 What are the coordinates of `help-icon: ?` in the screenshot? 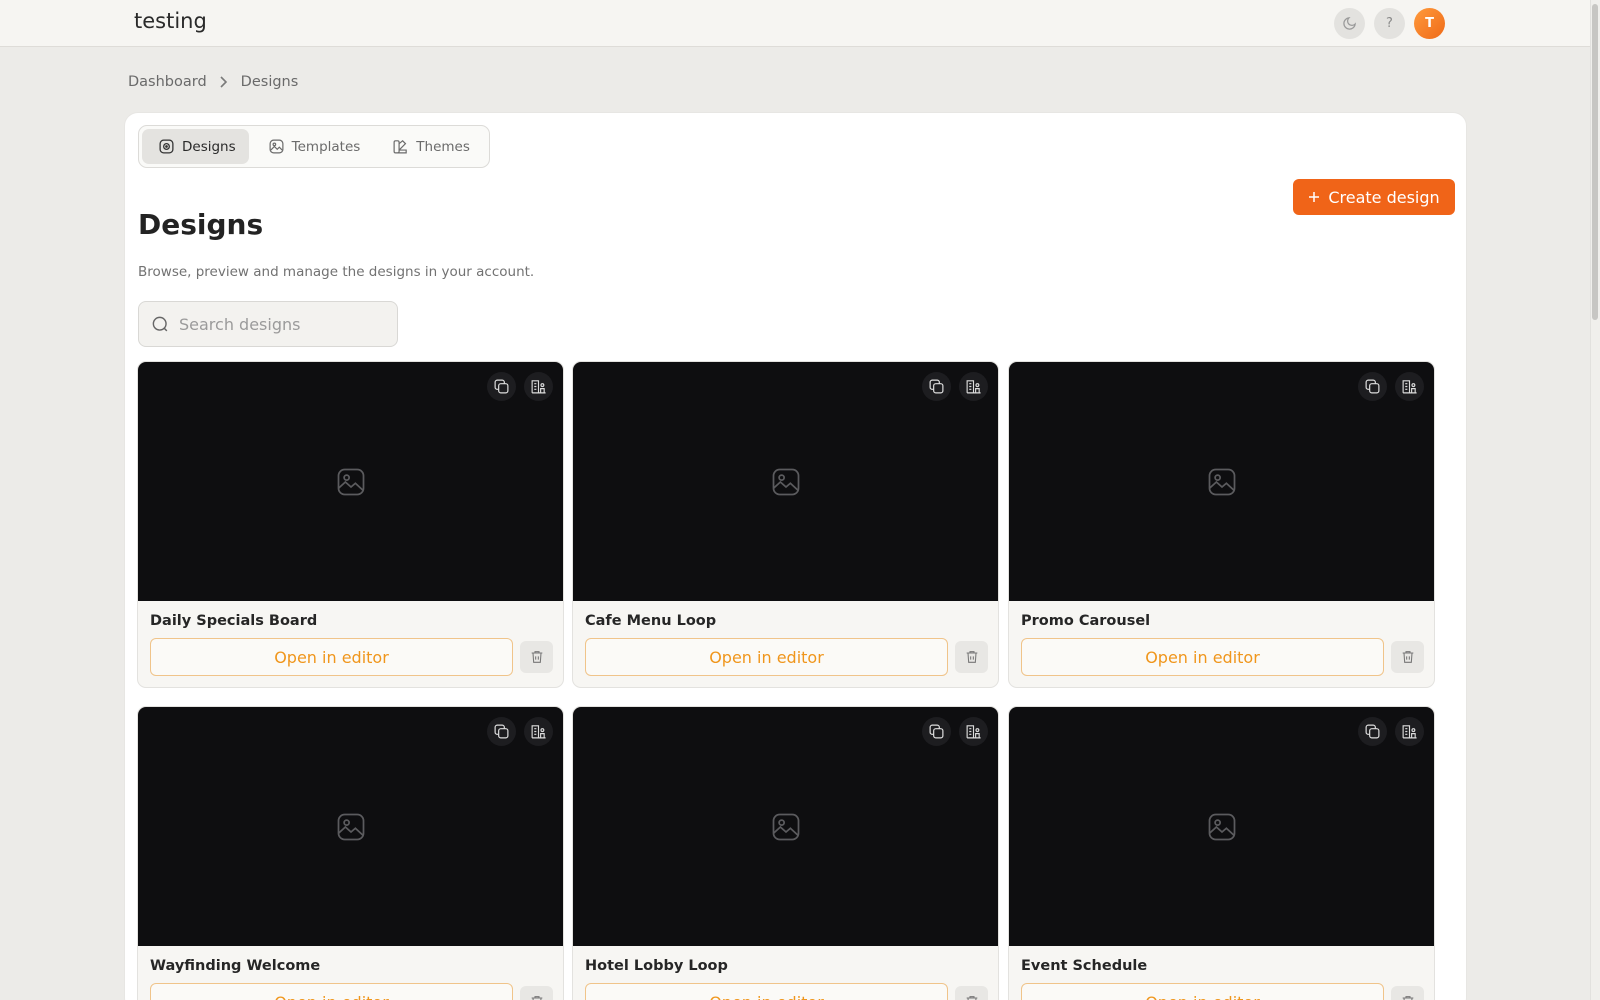 It's located at (1389, 23).